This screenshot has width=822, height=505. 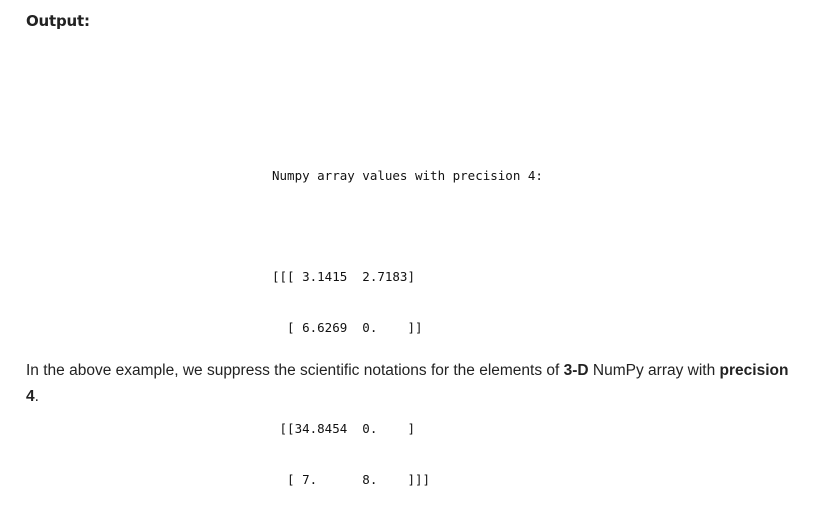 What do you see at coordinates (407, 226) in the screenshot?
I see `output-line-blank` at bounding box center [407, 226].